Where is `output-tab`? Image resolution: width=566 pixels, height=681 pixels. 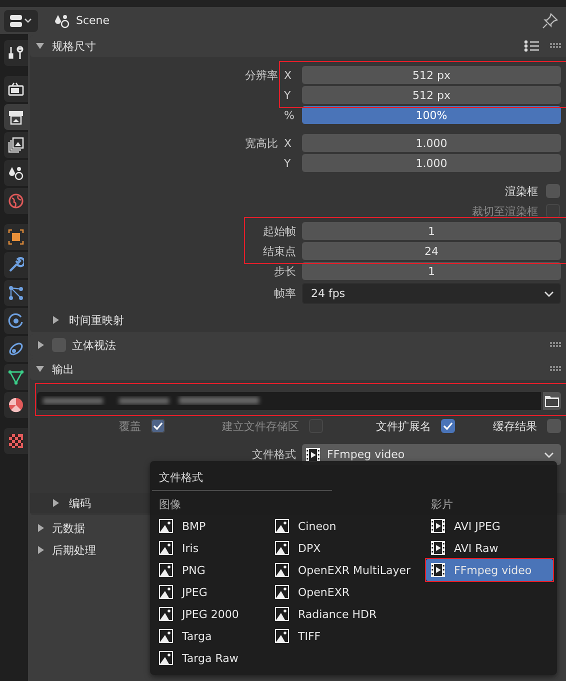
output-tab is located at coordinates (16, 117).